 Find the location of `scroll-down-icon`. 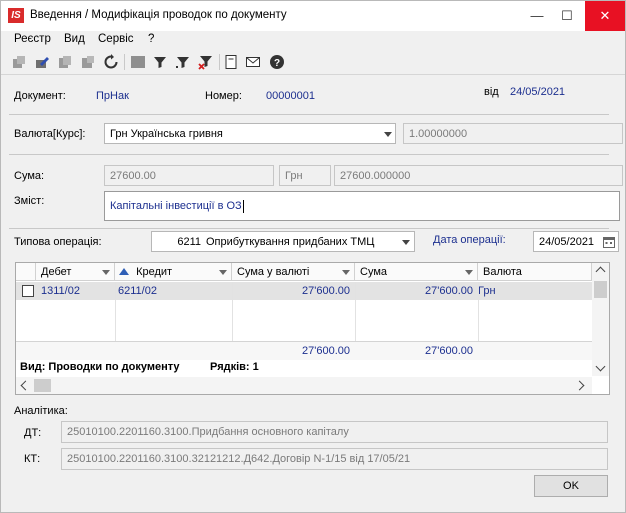

scroll-down-icon is located at coordinates (600, 366).